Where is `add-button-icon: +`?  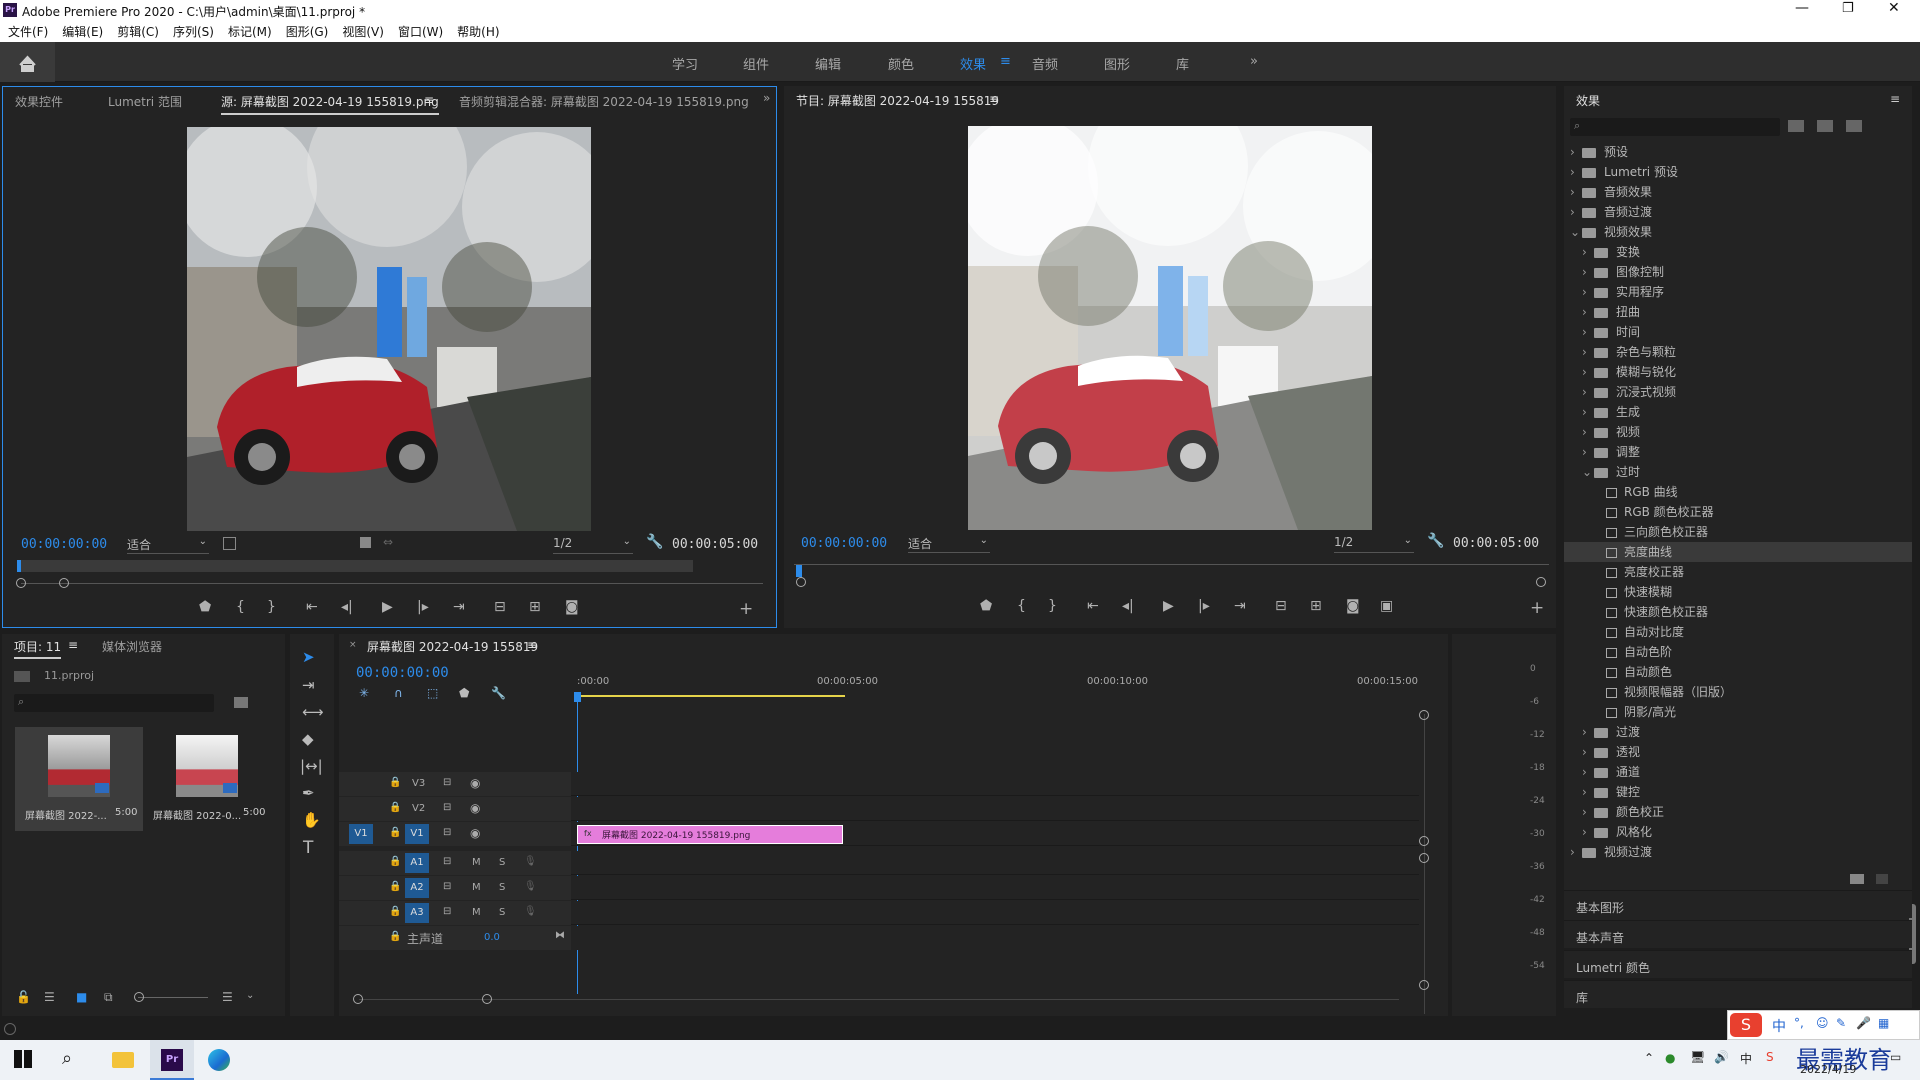
add-button-icon: + is located at coordinates (746, 609).